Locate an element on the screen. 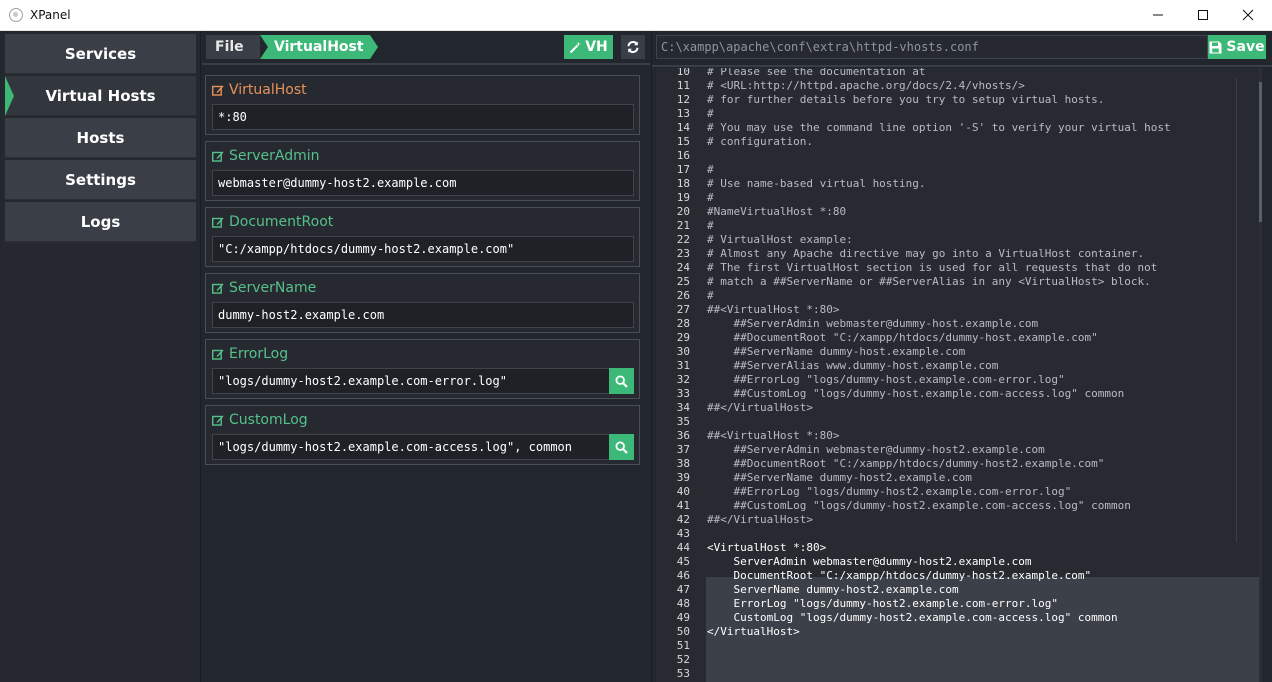 The width and height of the screenshot is (1272, 682). line-number: 27 is located at coordinates (683, 309).